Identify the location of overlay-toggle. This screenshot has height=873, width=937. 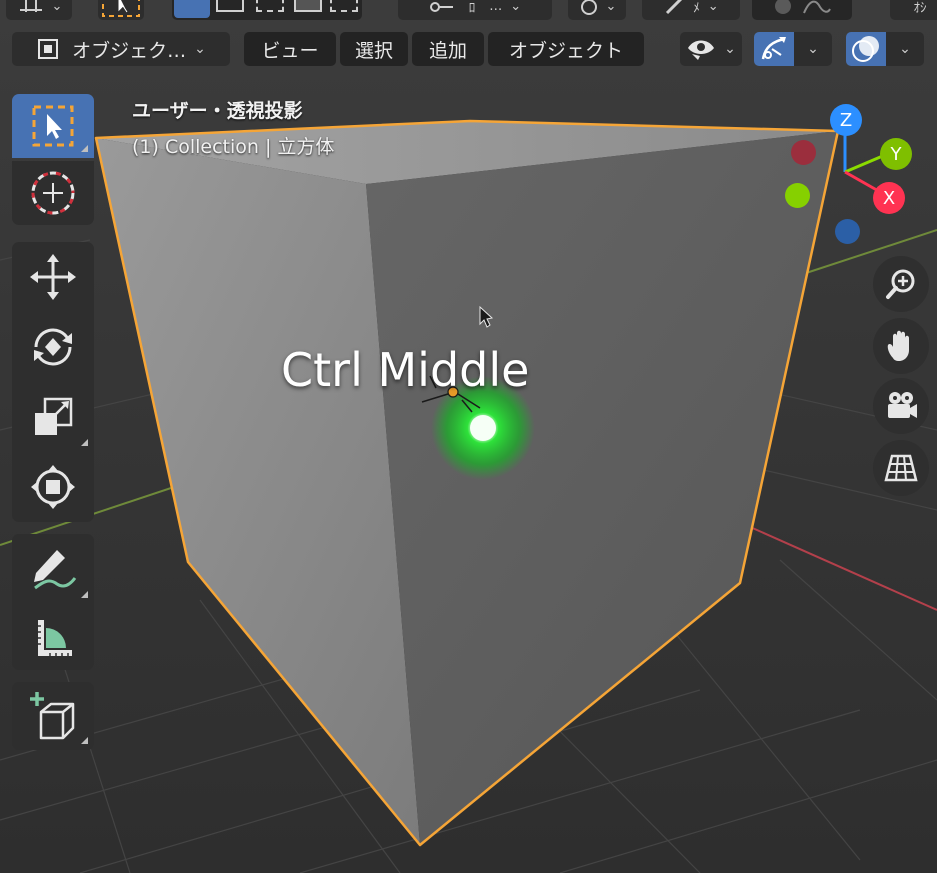
(866, 49).